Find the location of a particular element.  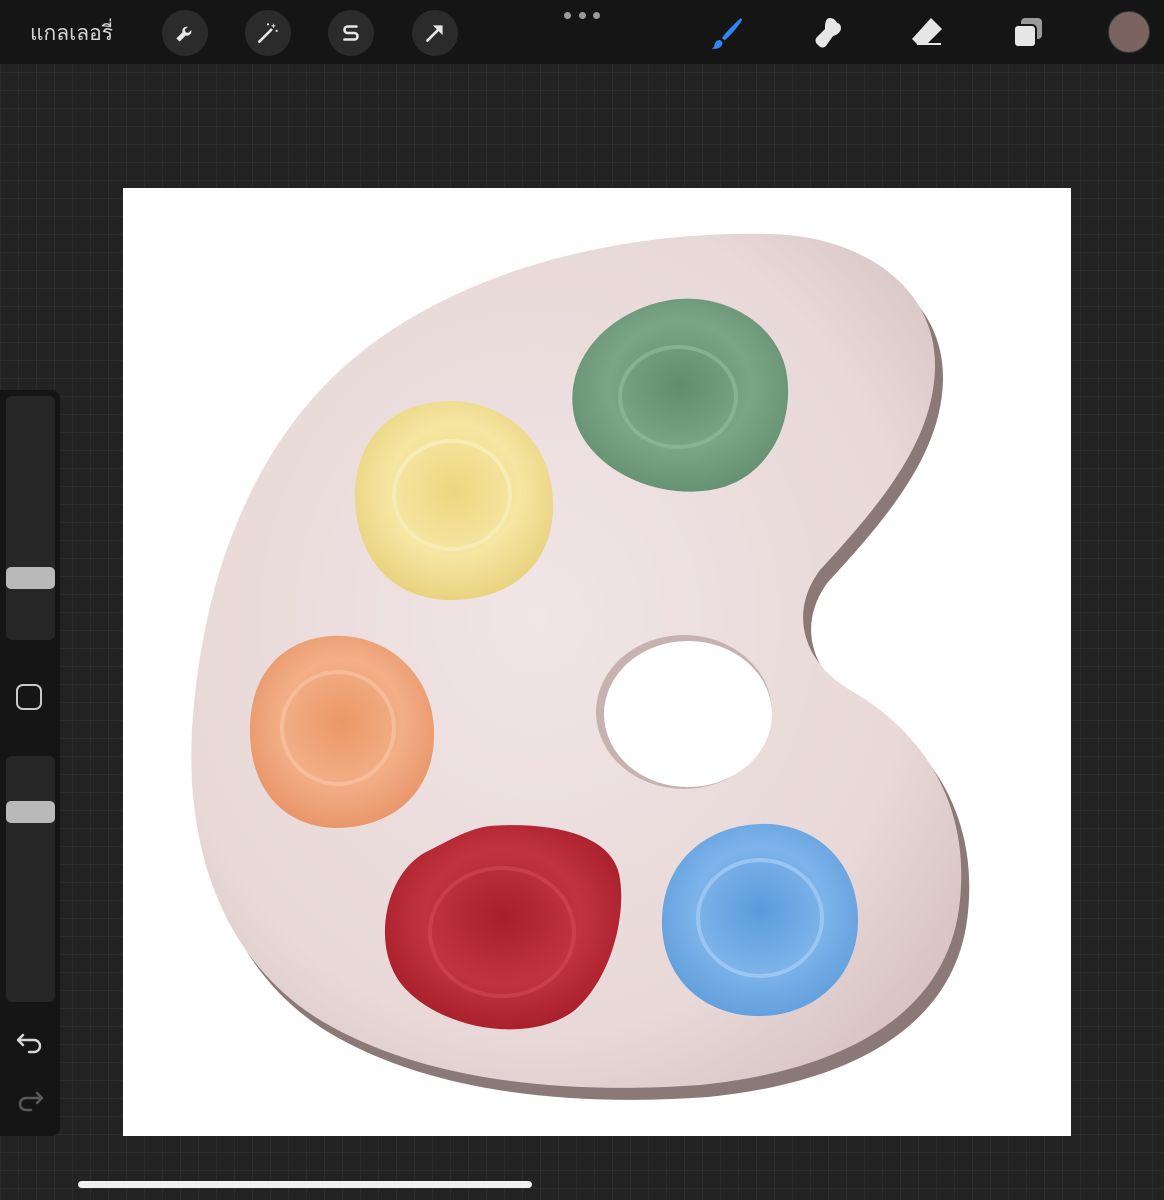

top-toolbar: แกลเลอรี่ is located at coordinates (582, 32).